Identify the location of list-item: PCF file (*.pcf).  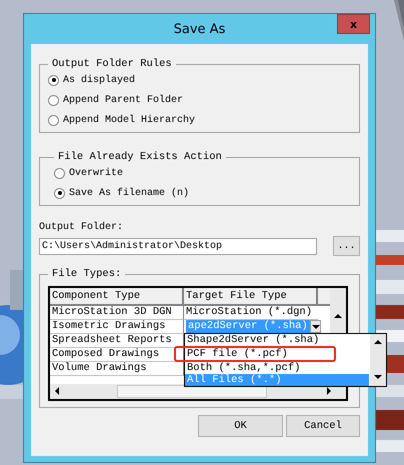
(236, 354).